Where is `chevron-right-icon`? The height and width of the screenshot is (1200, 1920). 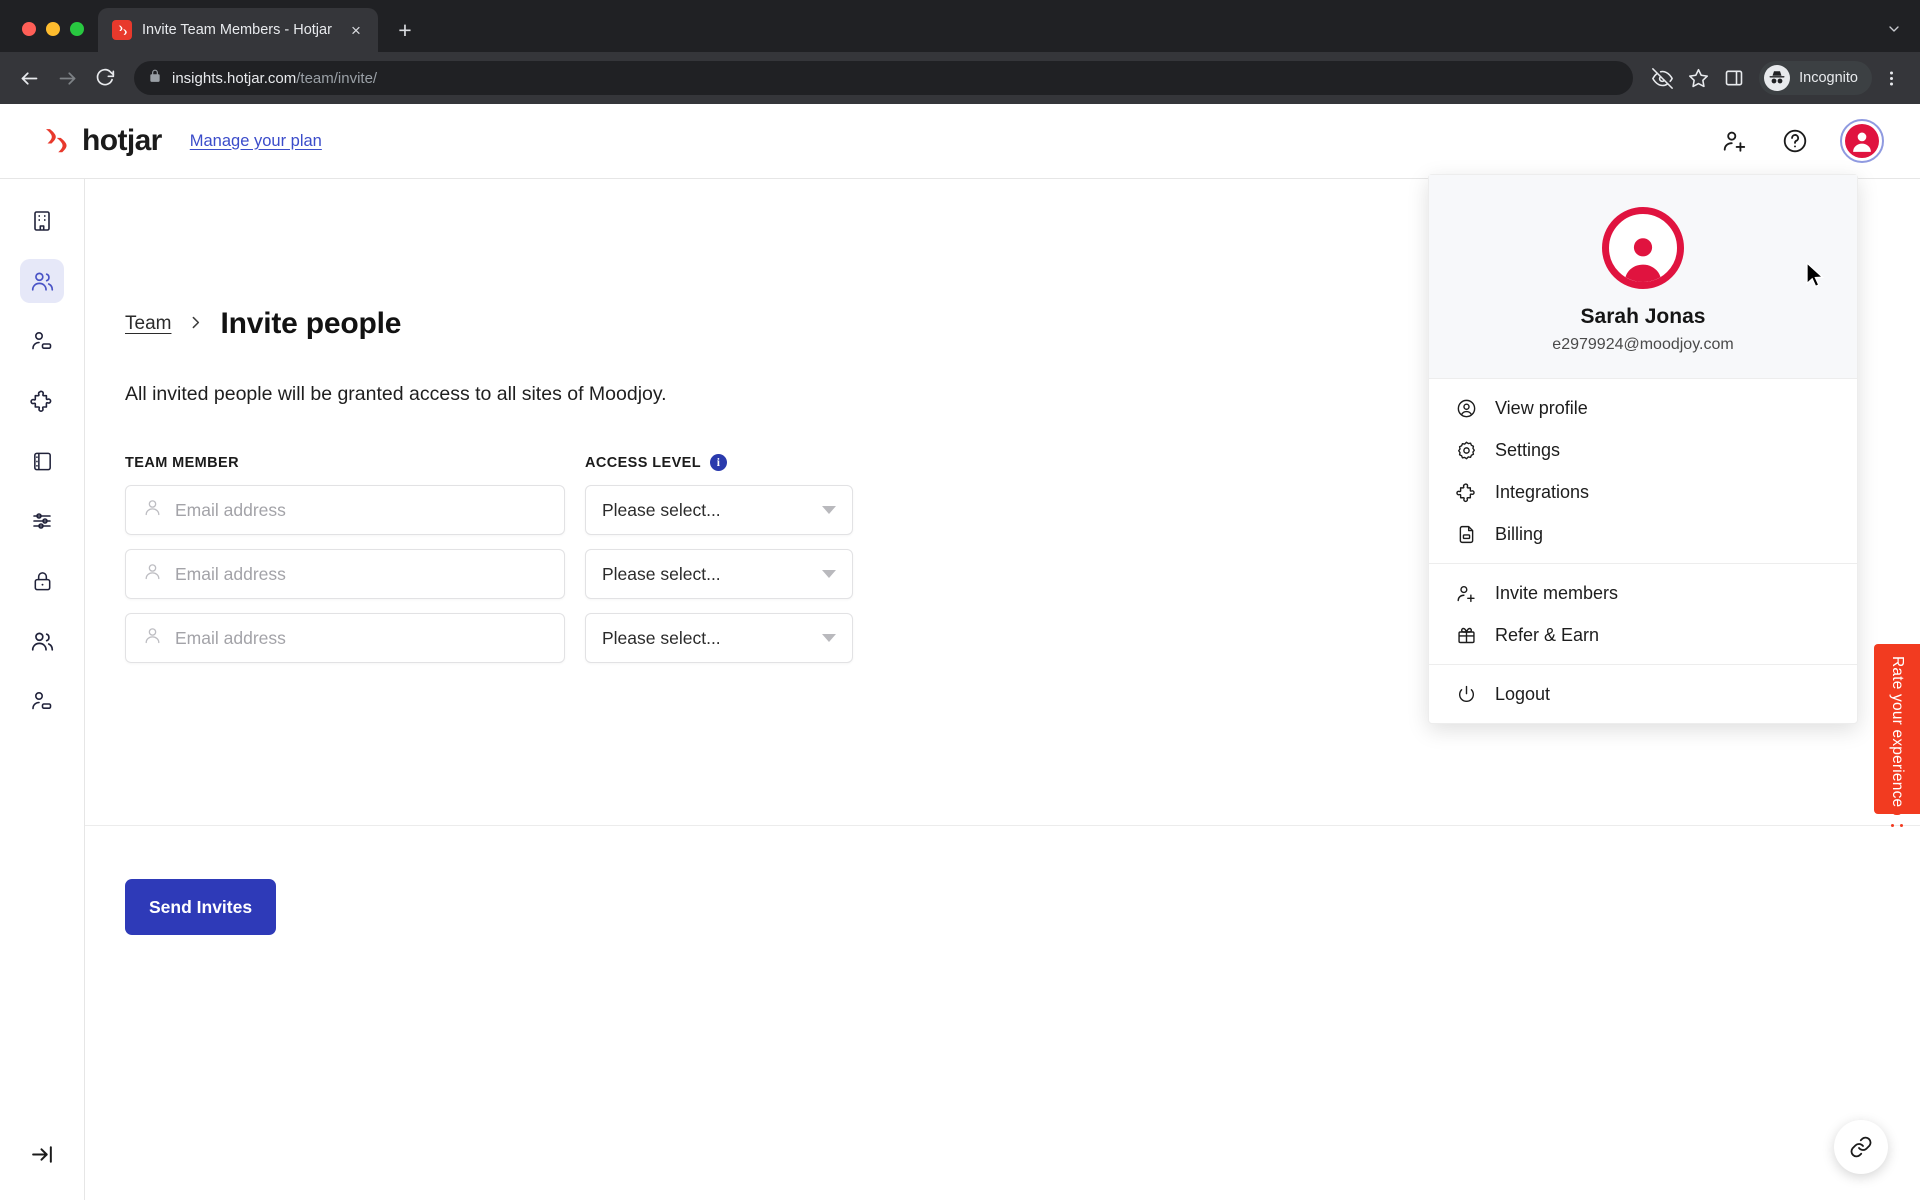 chevron-right-icon is located at coordinates (195, 324).